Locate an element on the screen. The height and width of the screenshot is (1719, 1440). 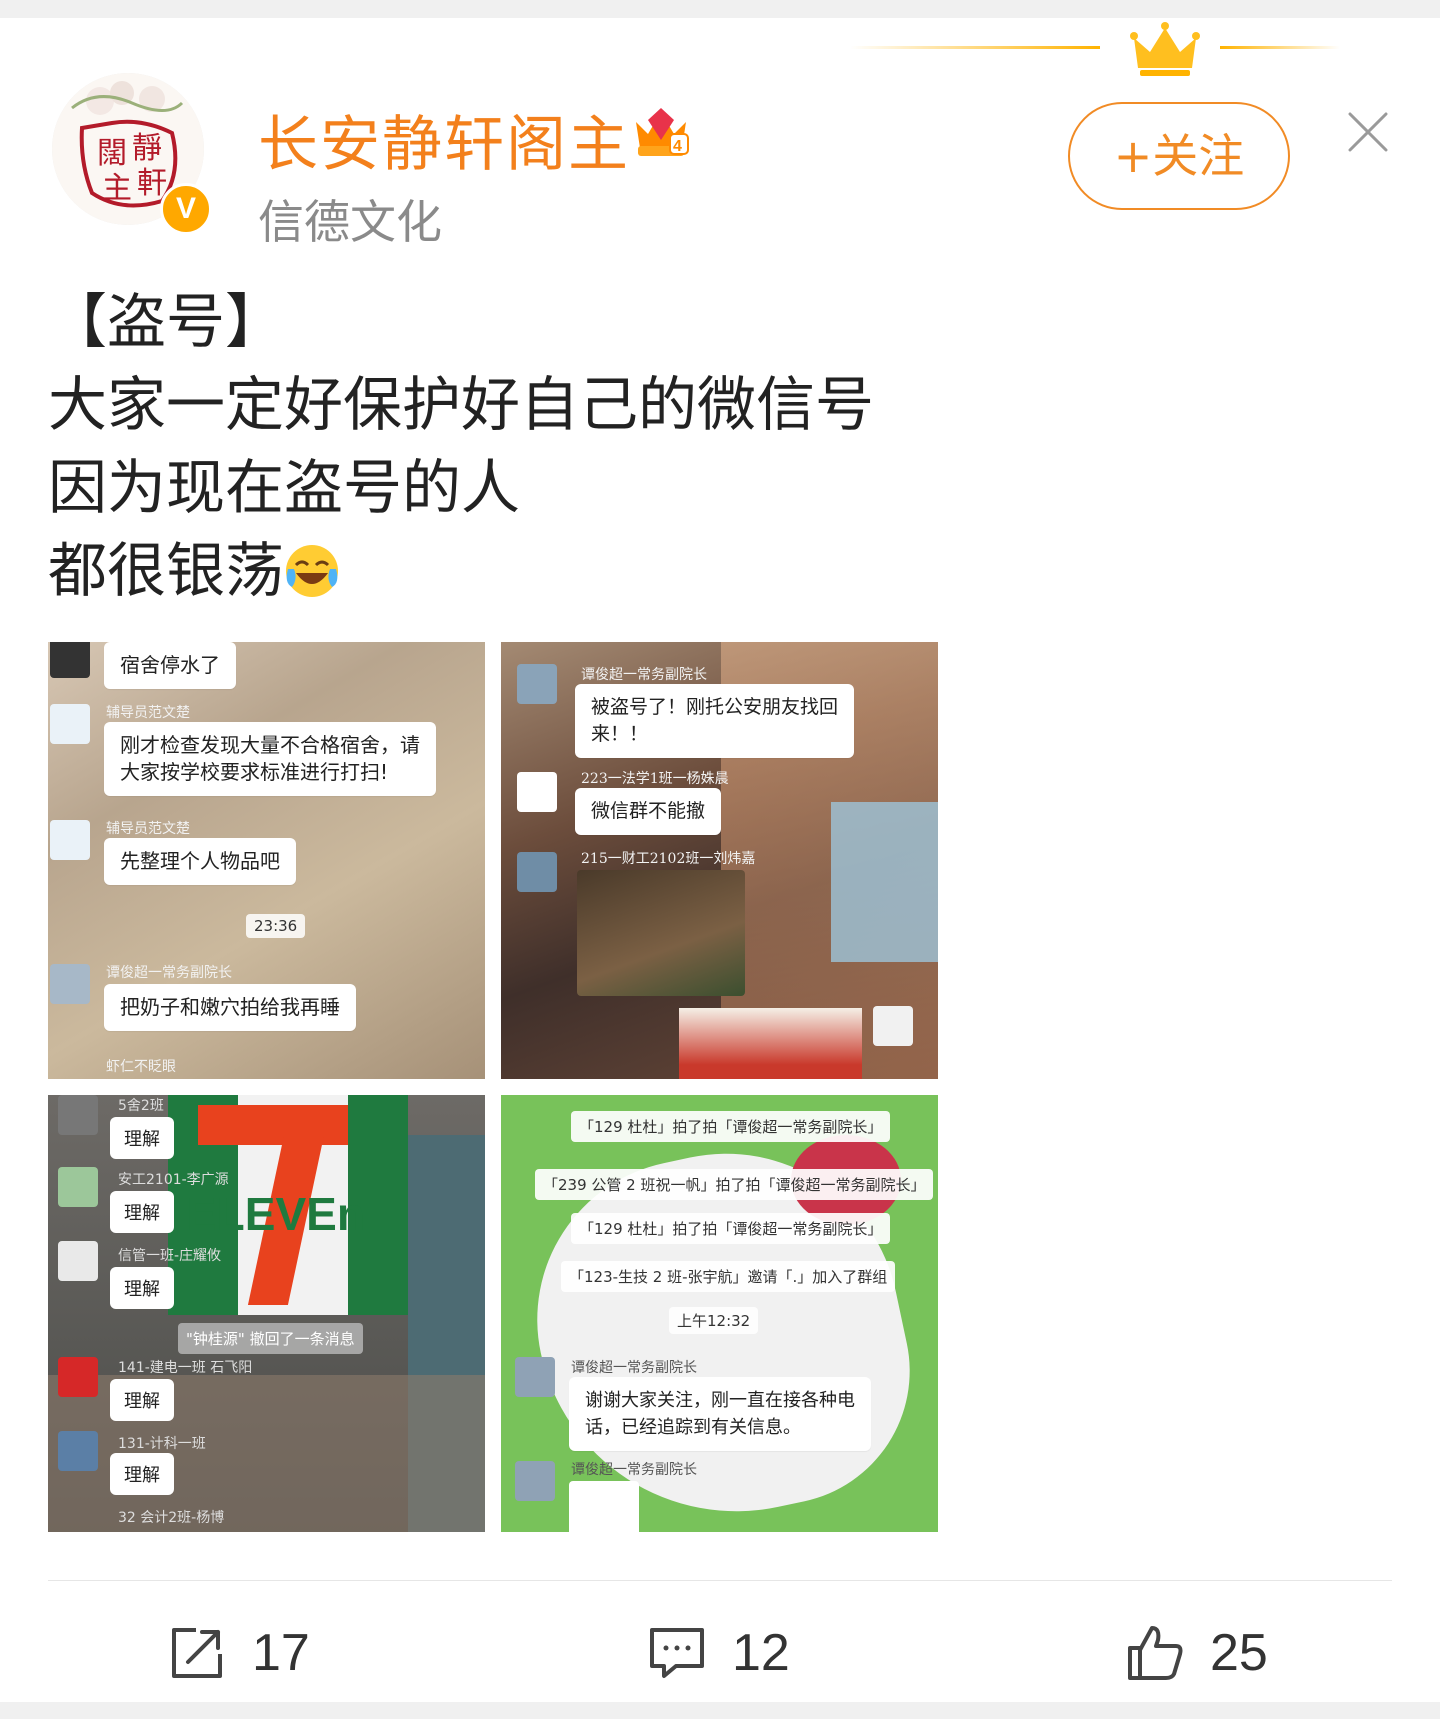
chat-bubble: 先整理个人物品吧 is located at coordinates (200, 861).